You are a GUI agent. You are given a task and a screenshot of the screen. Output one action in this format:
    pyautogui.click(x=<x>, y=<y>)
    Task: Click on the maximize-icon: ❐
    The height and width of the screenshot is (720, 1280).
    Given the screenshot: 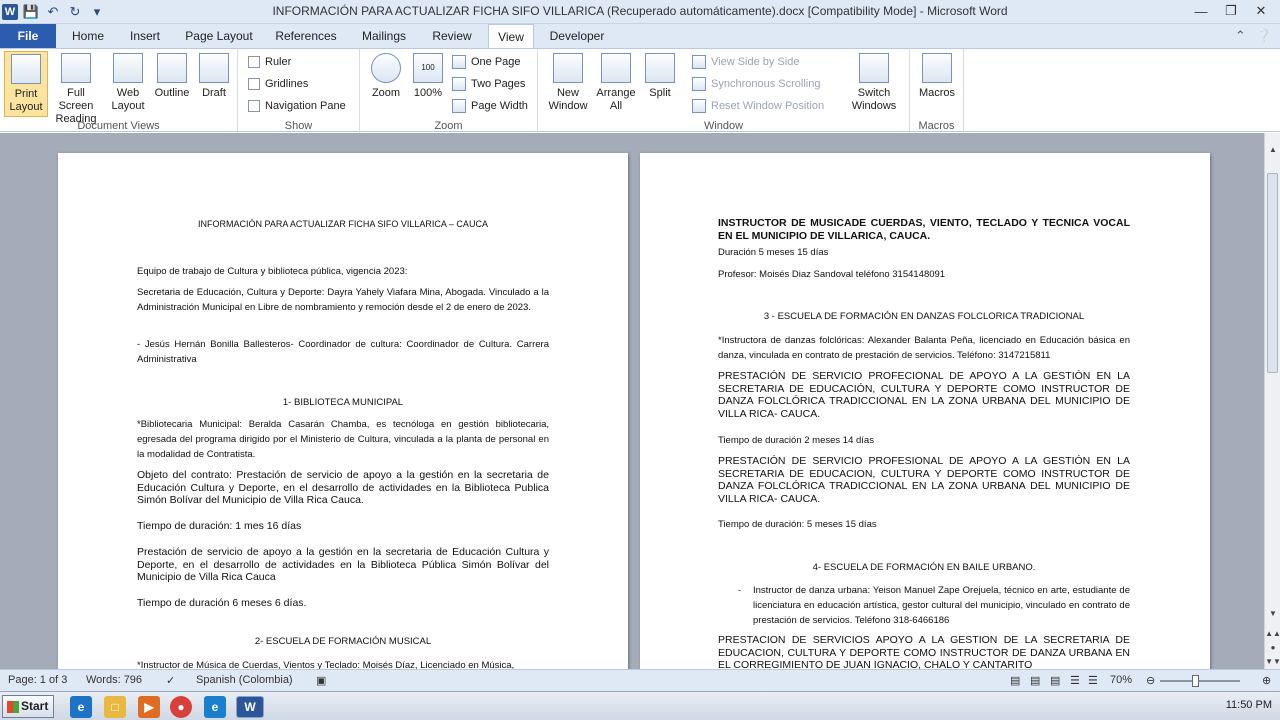 What is the action you would take?
    pyautogui.click(x=1231, y=11)
    